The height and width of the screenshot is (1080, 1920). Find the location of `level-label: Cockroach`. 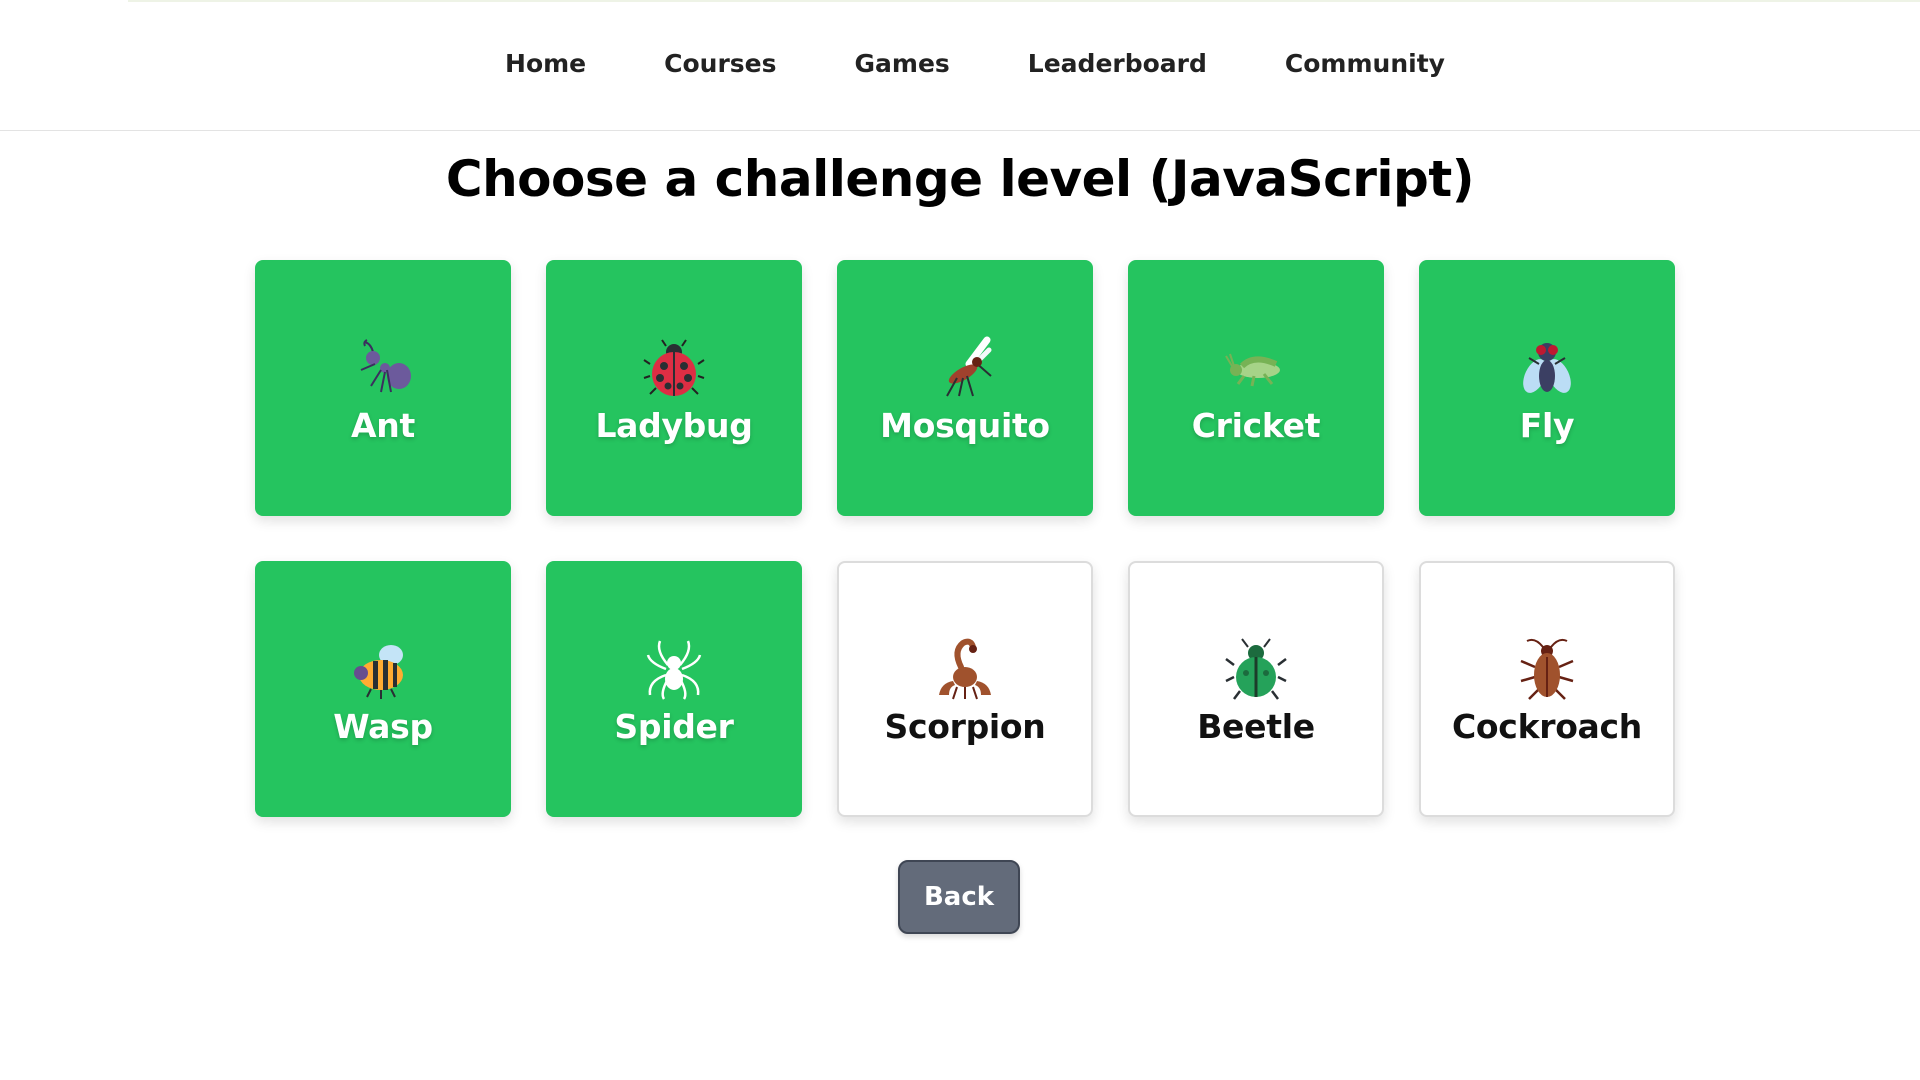

level-label: Cockroach is located at coordinates (1547, 726).